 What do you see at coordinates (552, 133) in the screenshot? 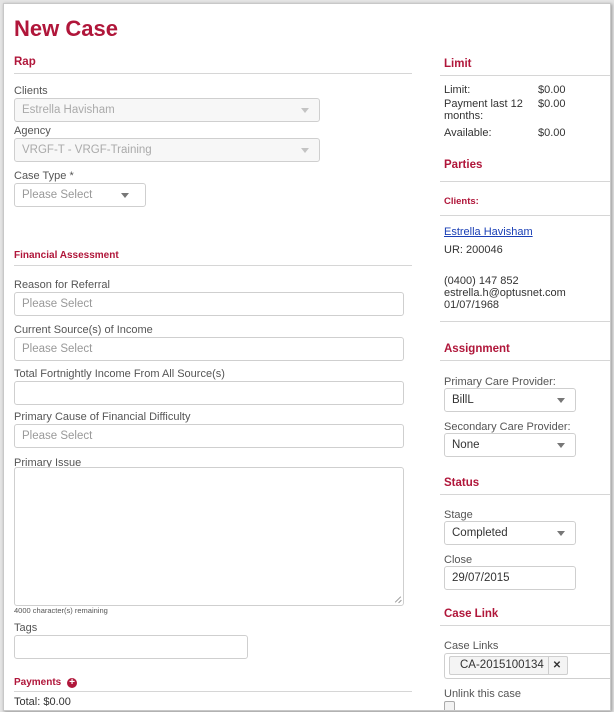
I see `available-value: $0.00` at bounding box center [552, 133].